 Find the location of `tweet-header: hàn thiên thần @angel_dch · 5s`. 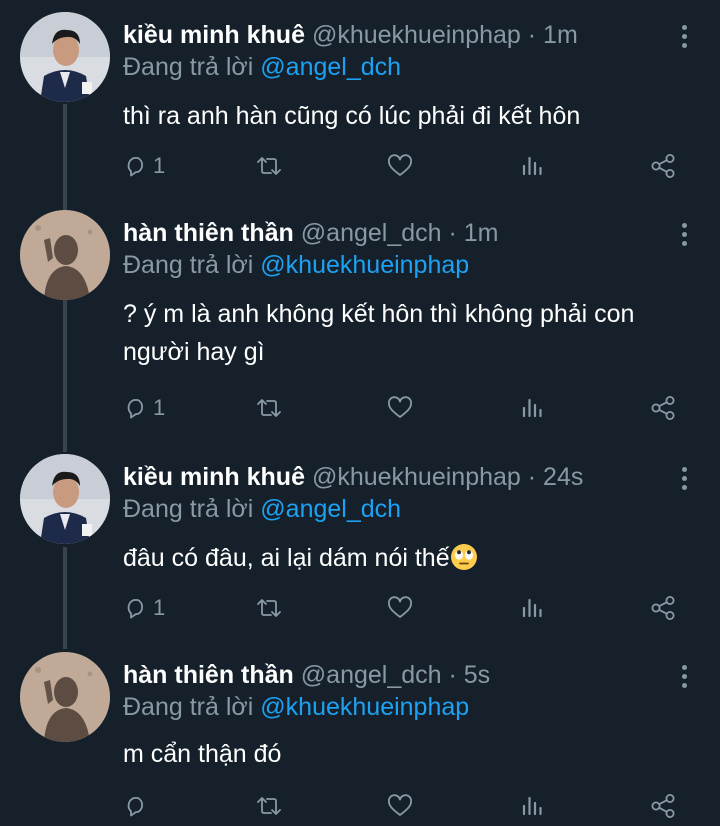

tweet-header: hàn thiên thần @angel_dch · 5s is located at coordinates (306, 675).